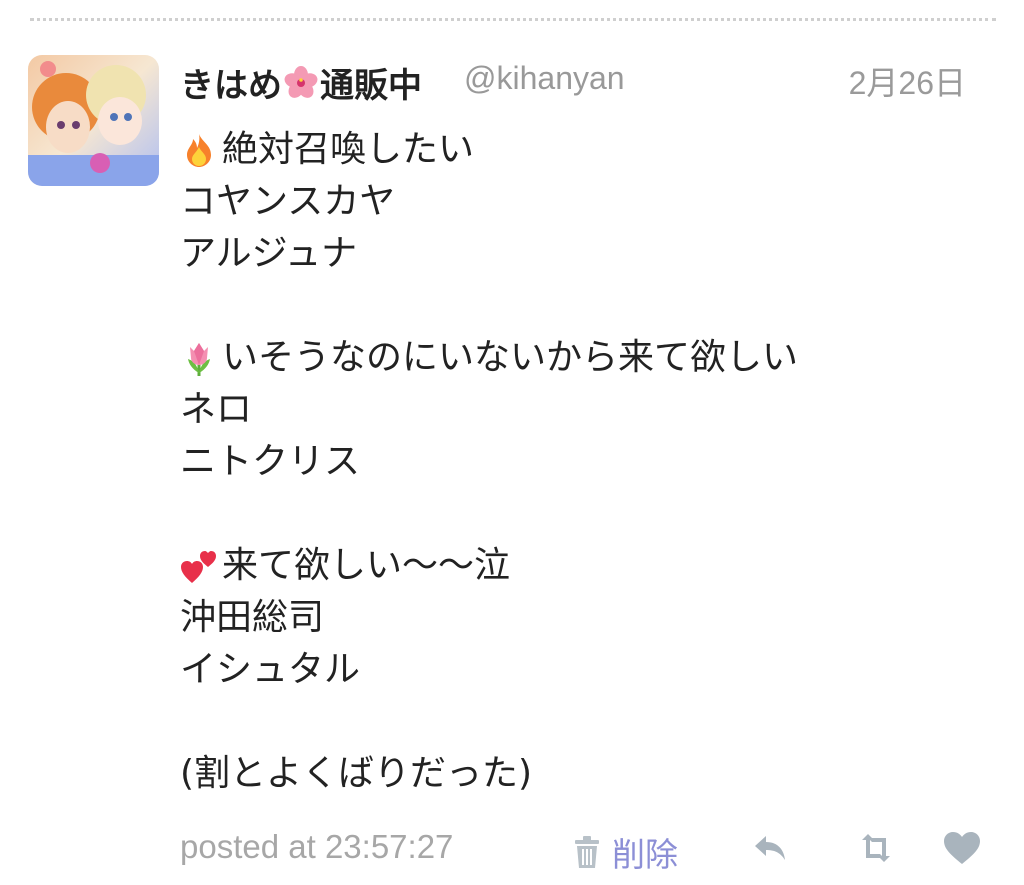  Describe the element at coordinates (544, 78) in the screenshot. I see `user-handle: @kihanyan` at that location.